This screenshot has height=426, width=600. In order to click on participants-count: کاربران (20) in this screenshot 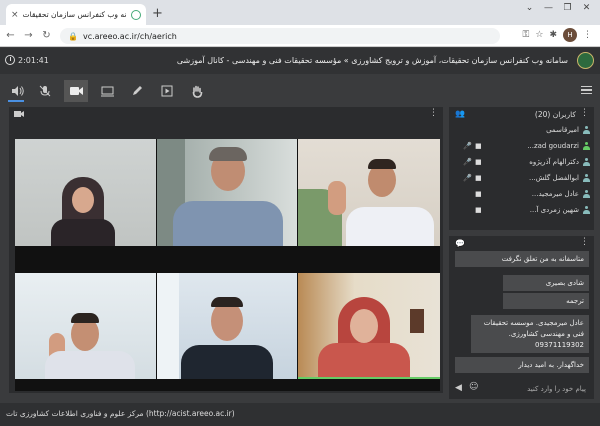, I will do `click(555, 114)`.